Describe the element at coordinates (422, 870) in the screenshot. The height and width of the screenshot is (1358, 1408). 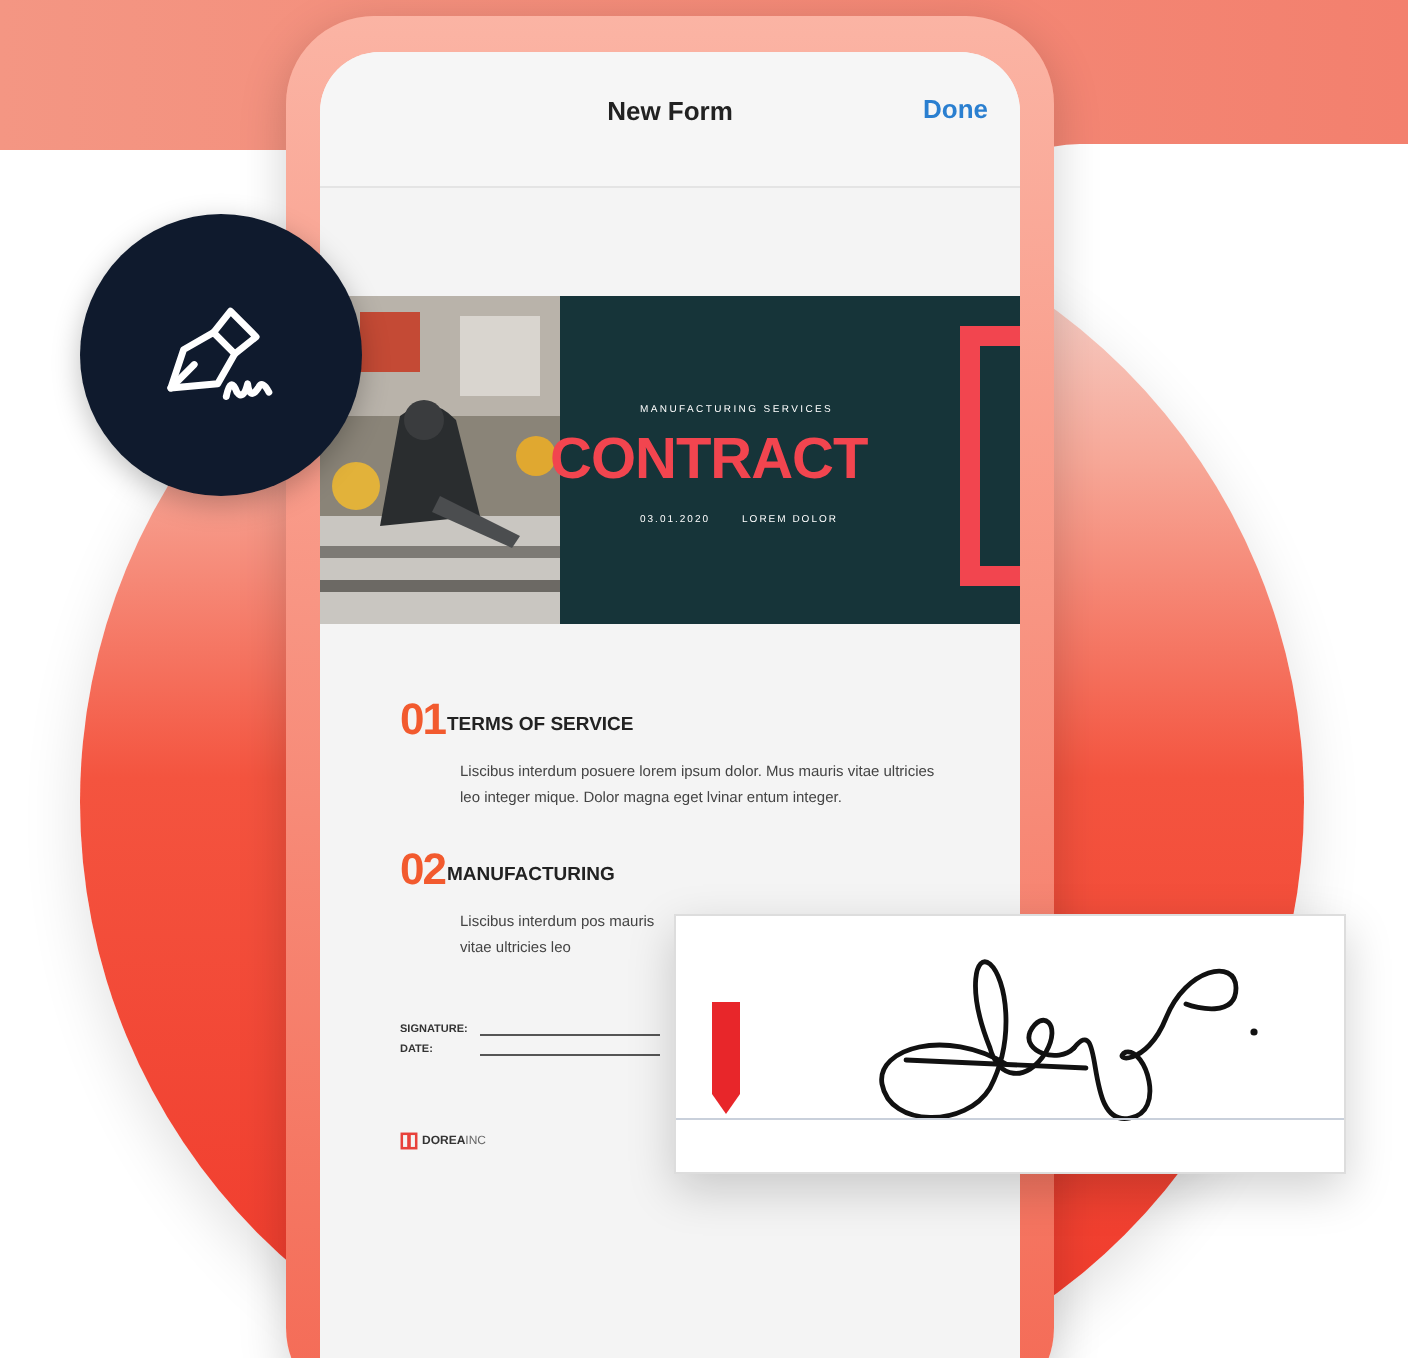
I see `section-number: 02` at that location.